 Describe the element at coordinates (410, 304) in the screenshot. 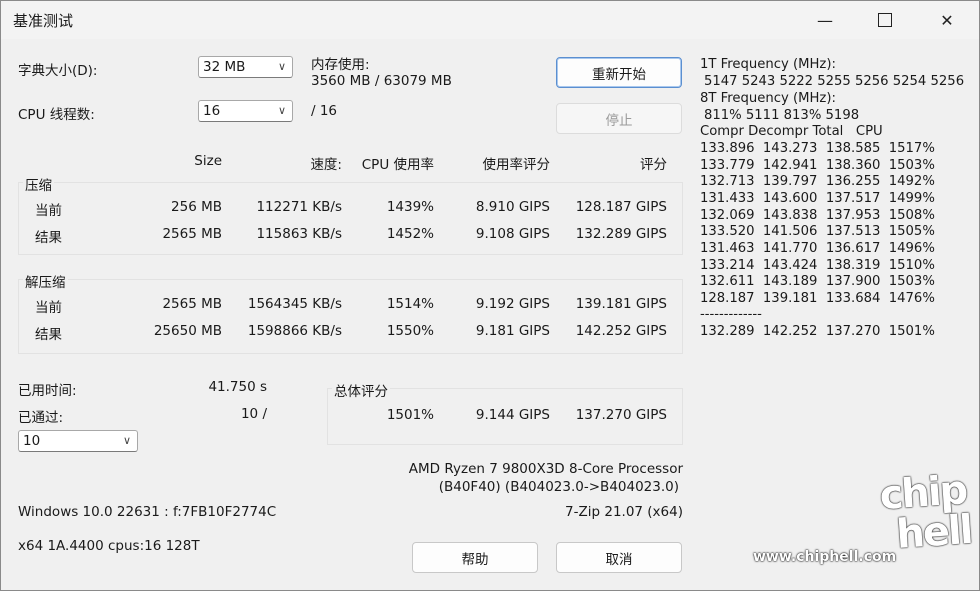

I see `decompress-current-cpu: 1514%` at that location.